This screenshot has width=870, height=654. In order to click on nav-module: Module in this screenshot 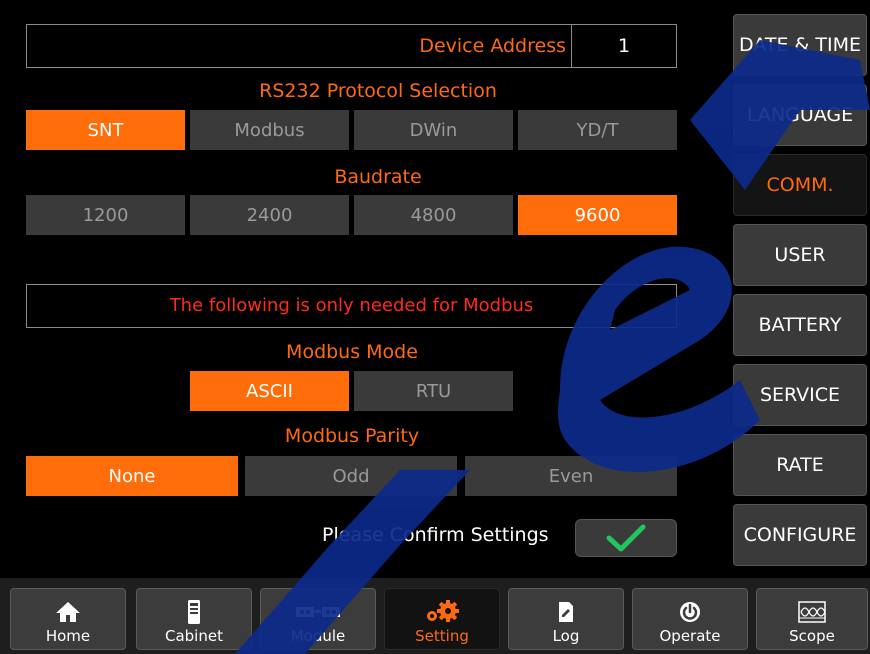, I will do `click(318, 619)`.